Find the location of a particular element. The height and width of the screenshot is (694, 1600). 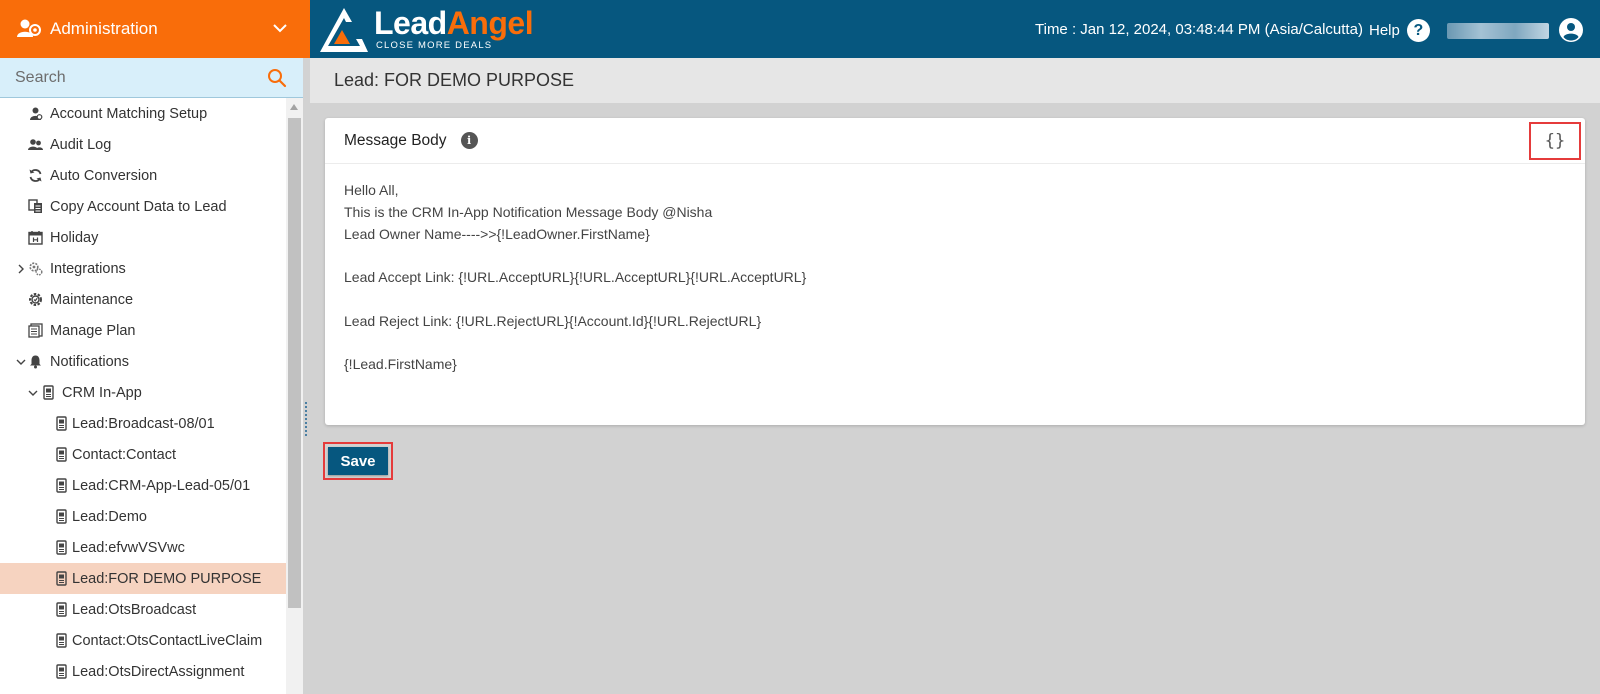

sidebar-item-copy-account-data: Copy Account Data to Lead is located at coordinates (143, 206).